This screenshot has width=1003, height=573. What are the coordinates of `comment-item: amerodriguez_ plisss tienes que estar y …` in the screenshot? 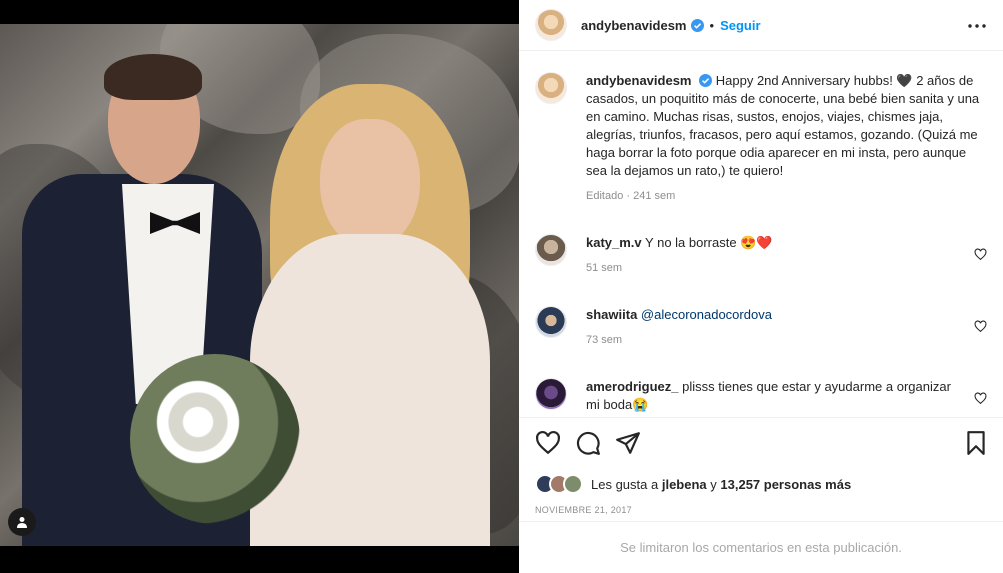 It's located at (761, 397).